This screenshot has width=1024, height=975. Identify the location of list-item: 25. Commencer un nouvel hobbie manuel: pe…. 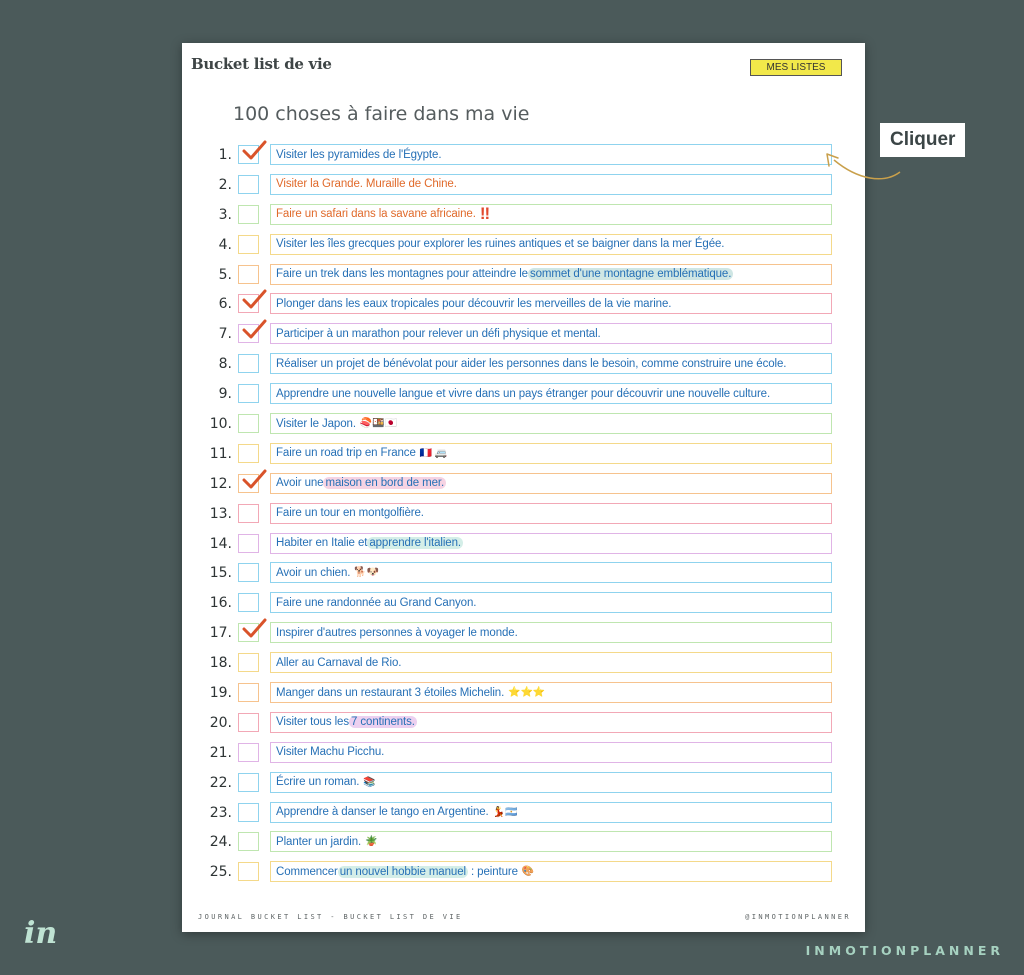
(523, 874).